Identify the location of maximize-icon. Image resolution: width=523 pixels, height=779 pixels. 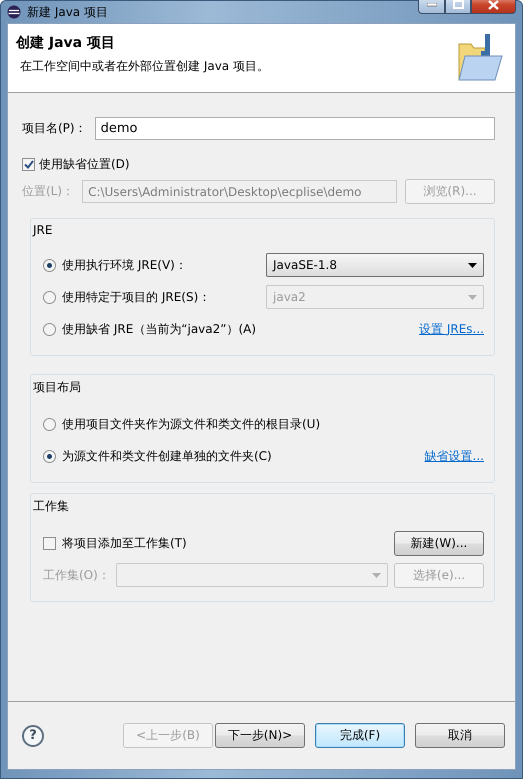
(458, 4).